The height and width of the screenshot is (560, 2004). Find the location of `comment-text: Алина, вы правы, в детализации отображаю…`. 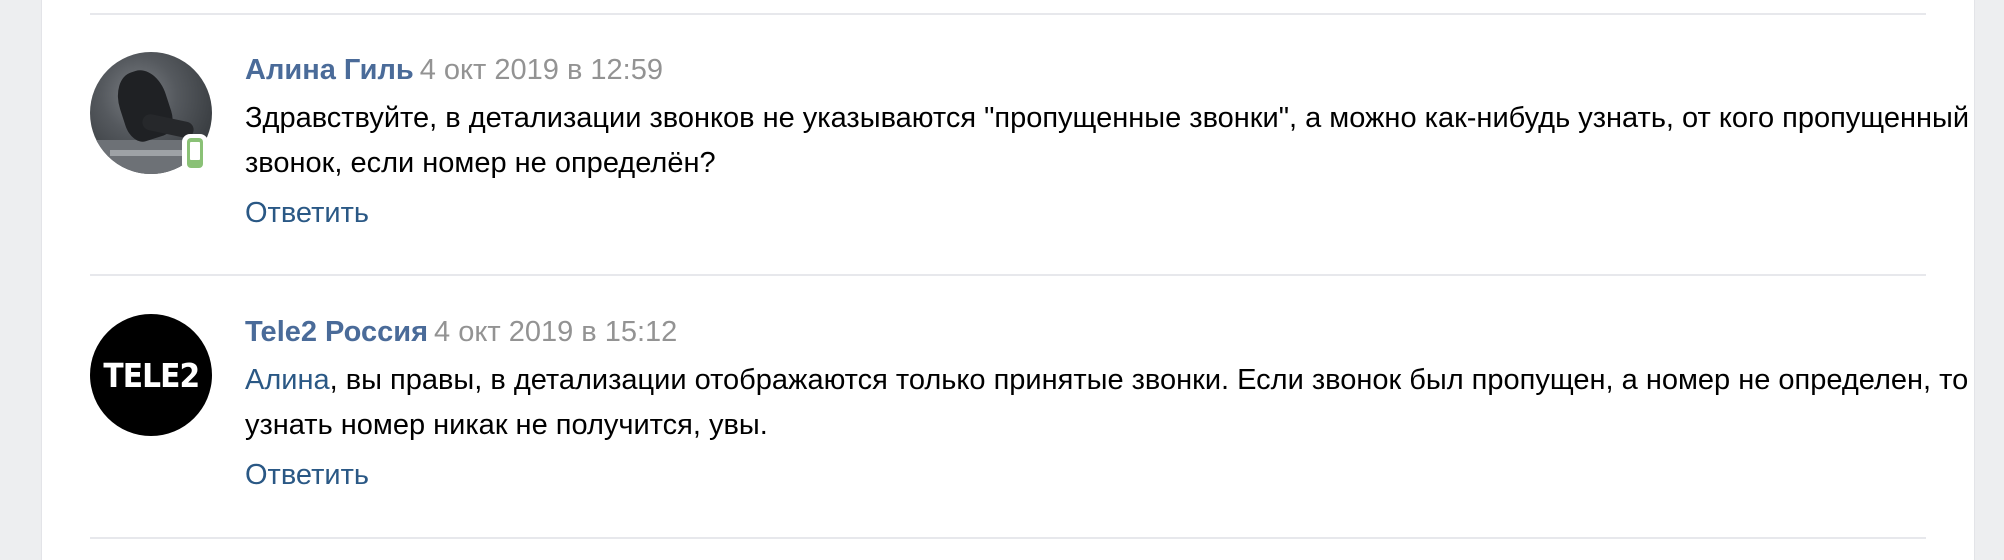

comment-text: Алина, вы правы, в детализации отображаю… is located at coordinates (1124, 403).